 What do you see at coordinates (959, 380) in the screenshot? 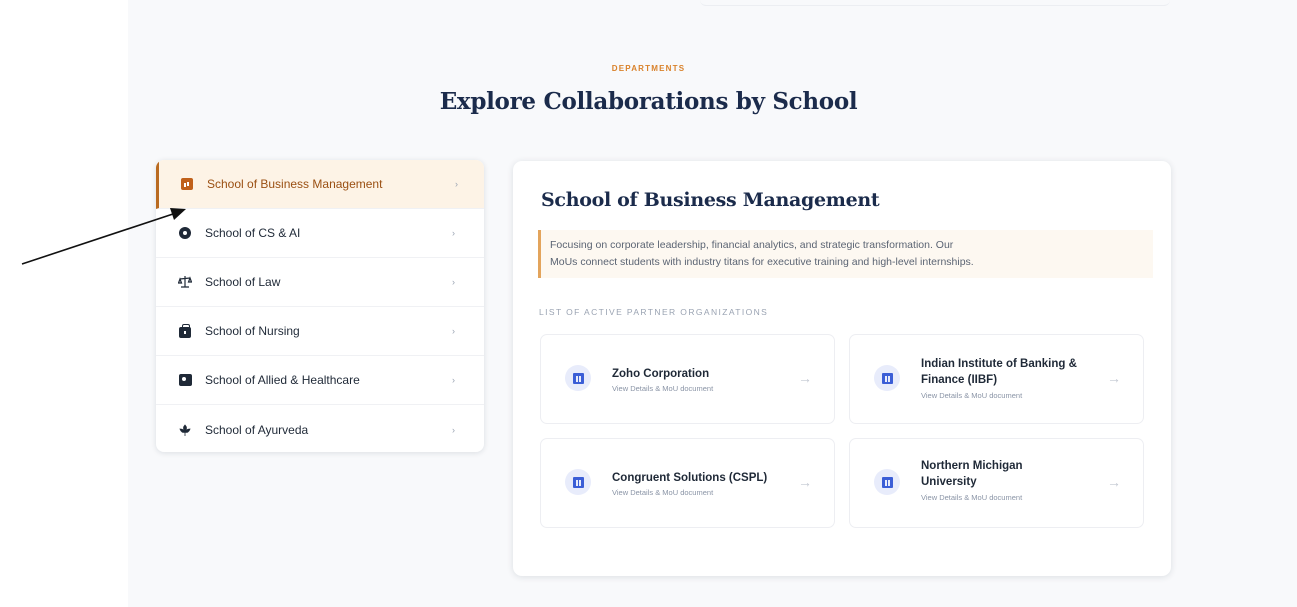
I see `partner-name: Finance (IIBF)` at bounding box center [959, 380].